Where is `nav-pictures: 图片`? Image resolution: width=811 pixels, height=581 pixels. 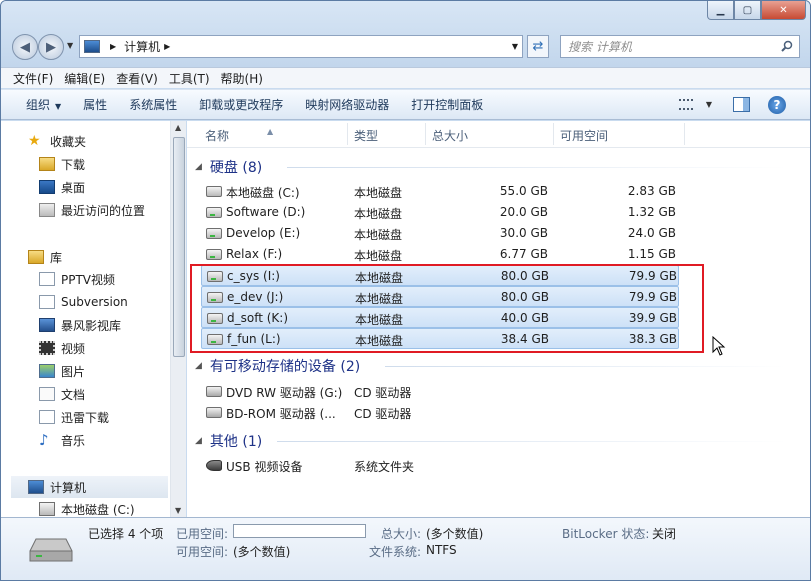
nav-pictures: 图片 is located at coordinates (62, 371).